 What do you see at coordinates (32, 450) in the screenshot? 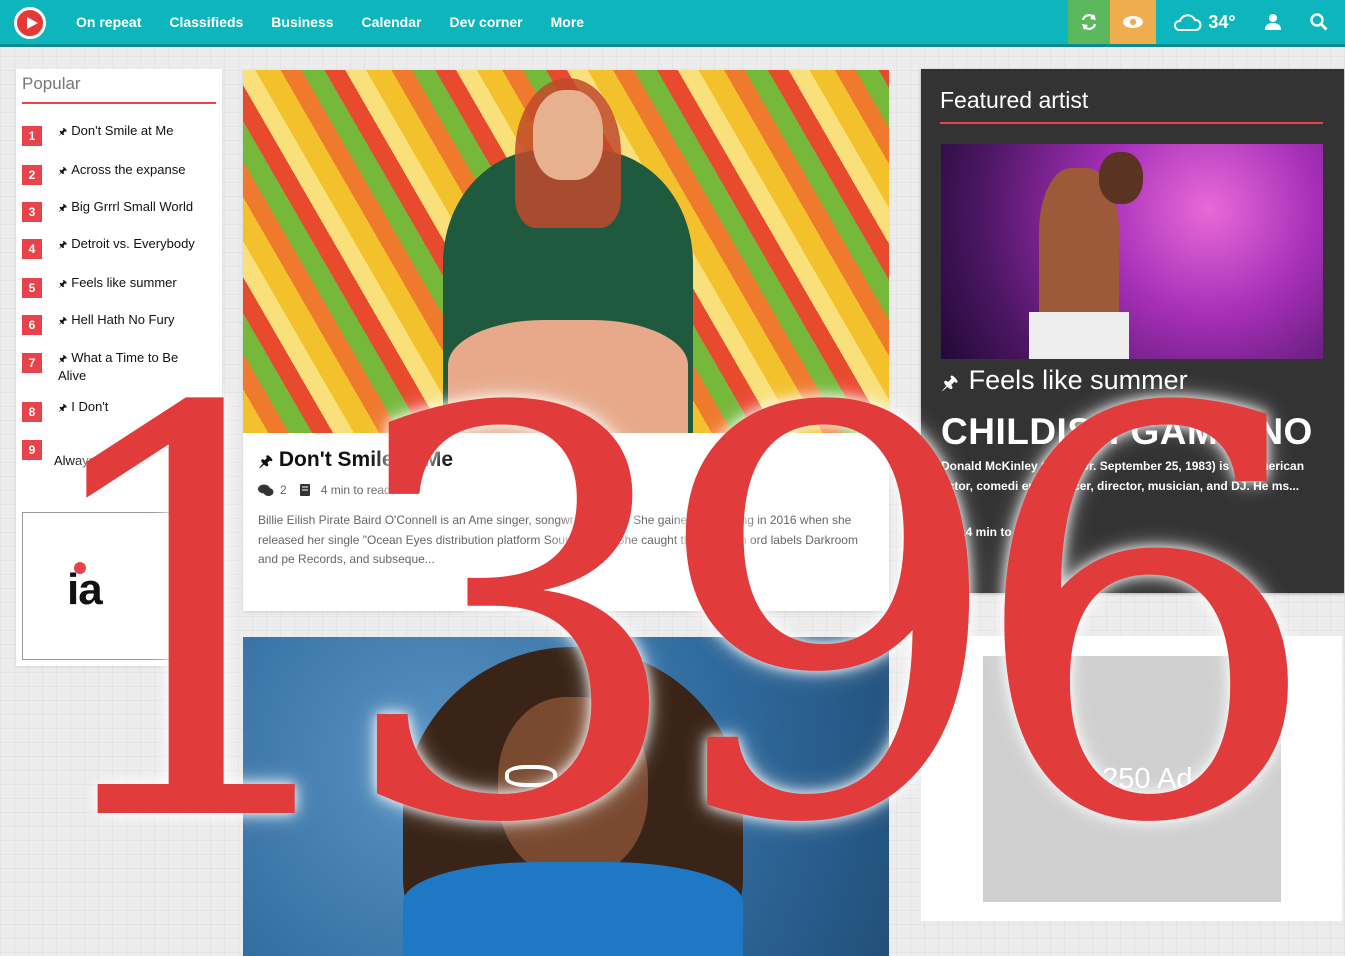
I see `rank-badge: 9` at bounding box center [32, 450].